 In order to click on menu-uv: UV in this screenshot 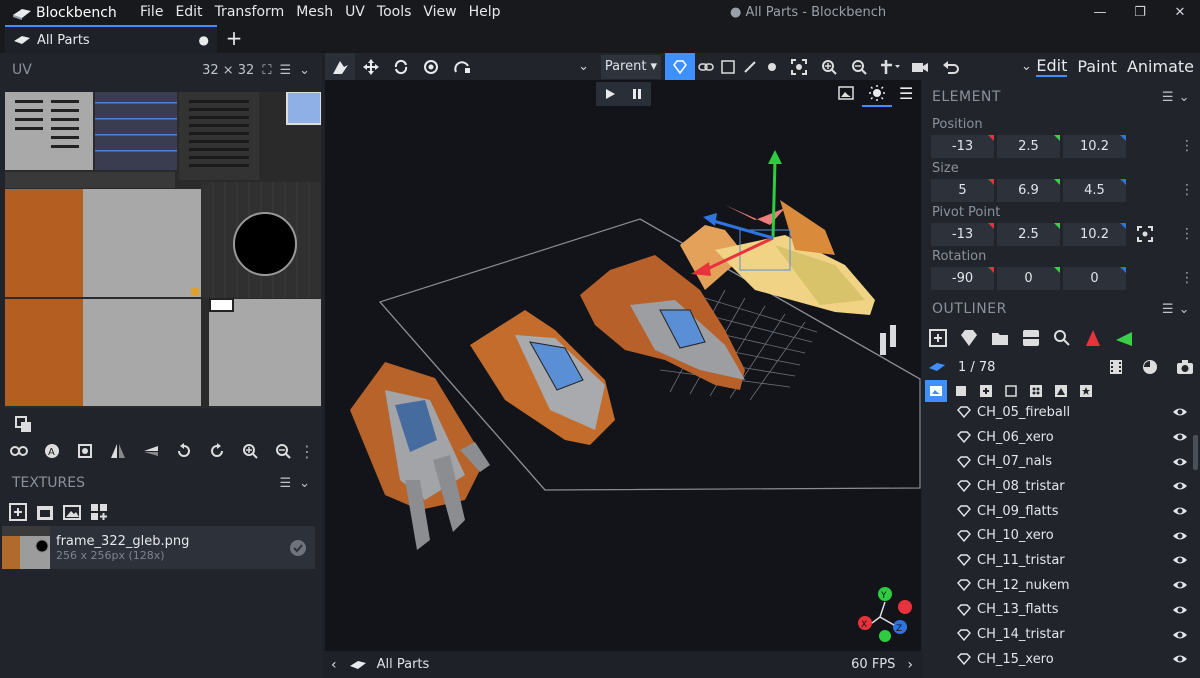, I will do `click(355, 12)`.